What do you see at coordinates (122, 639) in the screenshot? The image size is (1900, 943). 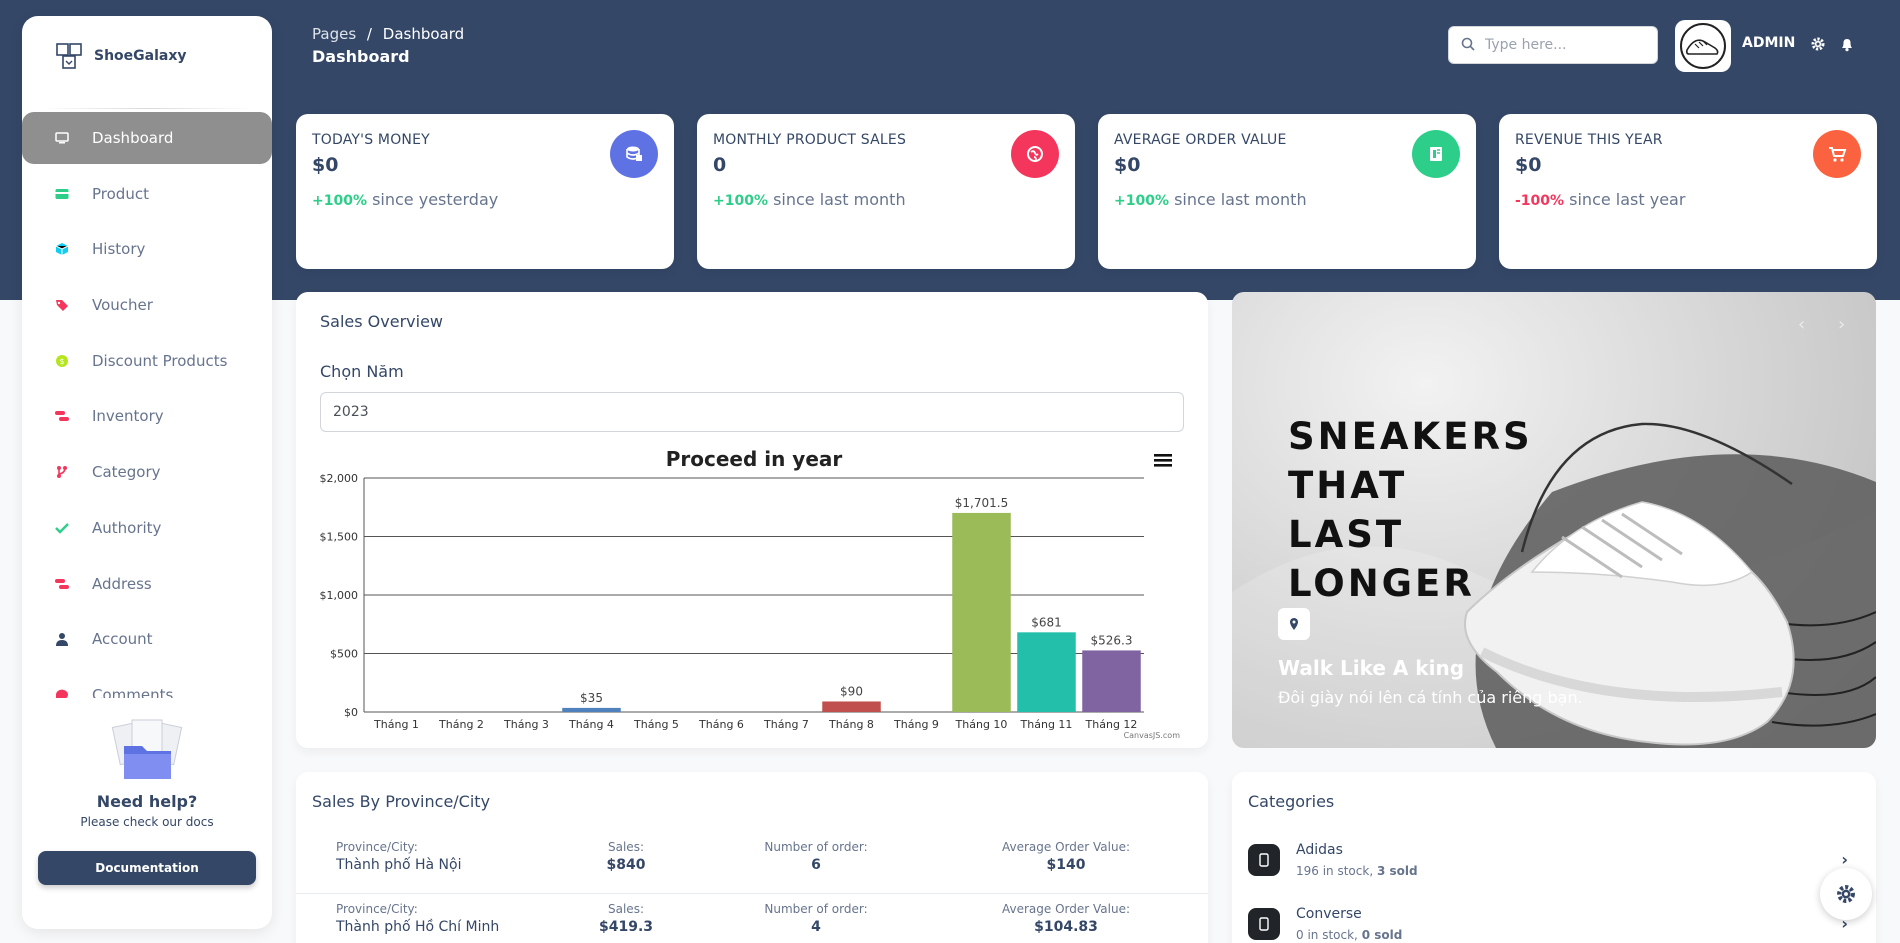 I see `sidebar-item-label: Account` at bounding box center [122, 639].